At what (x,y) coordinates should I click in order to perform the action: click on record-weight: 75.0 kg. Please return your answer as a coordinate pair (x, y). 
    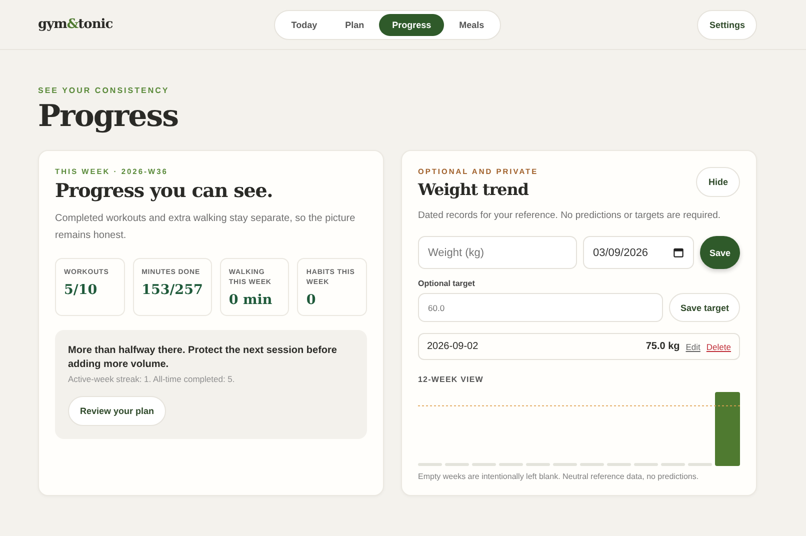
    Looking at the image, I should click on (663, 346).